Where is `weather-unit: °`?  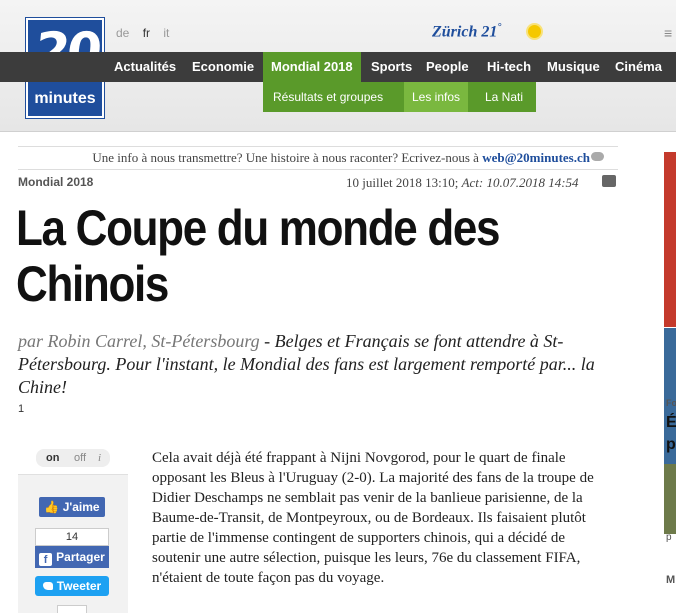
weather-unit: ° is located at coordinates (499, 27).